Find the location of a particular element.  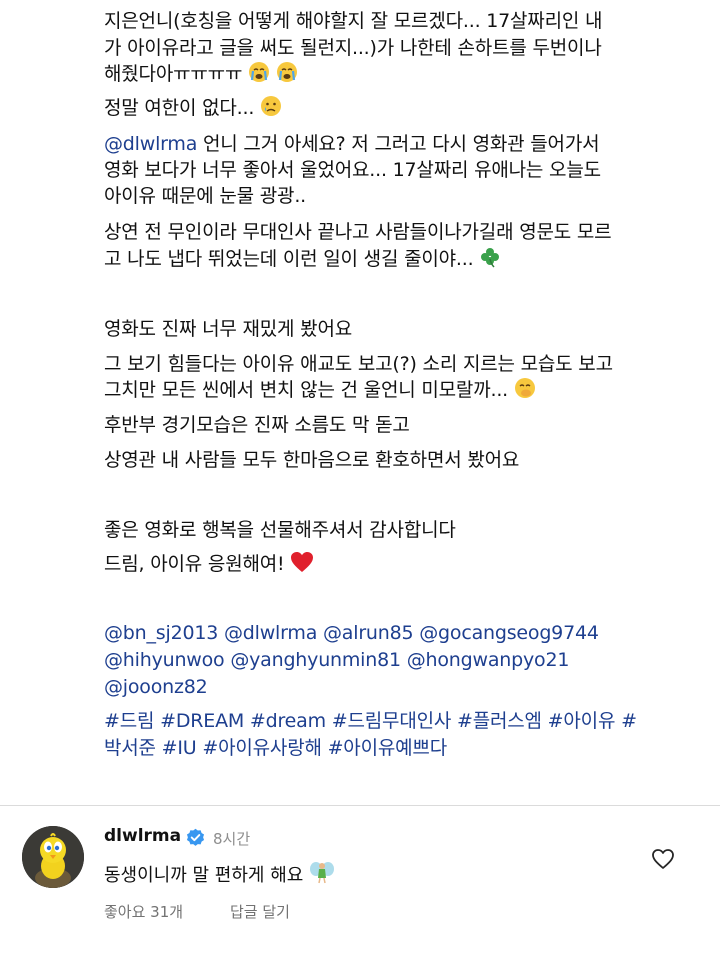

caption-line: 드림, 아이유 응원해여! is located at coordinates (209, 564).